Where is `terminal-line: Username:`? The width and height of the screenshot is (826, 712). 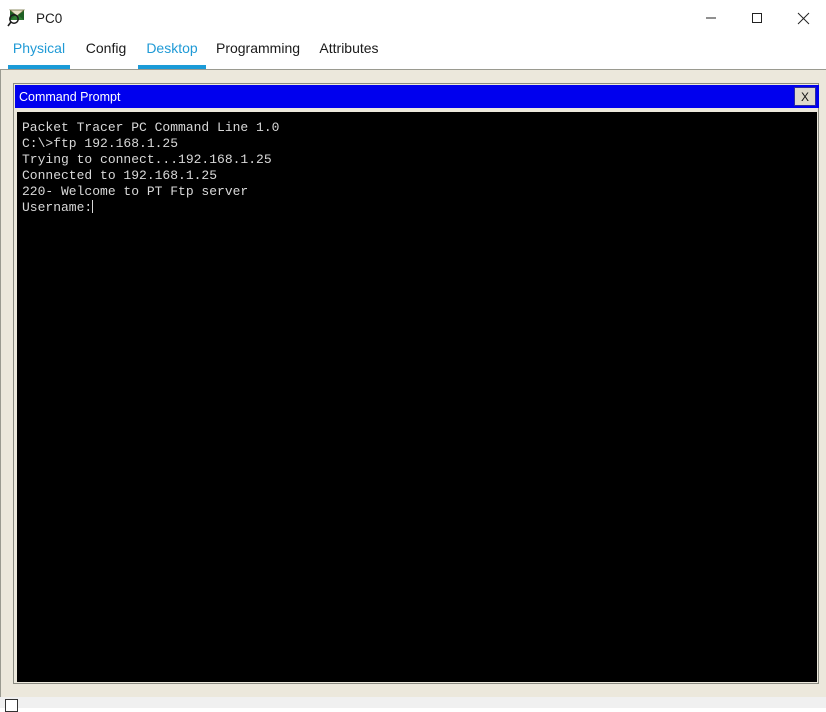
terminal-line: Username: is located at coordinates (58, 207).